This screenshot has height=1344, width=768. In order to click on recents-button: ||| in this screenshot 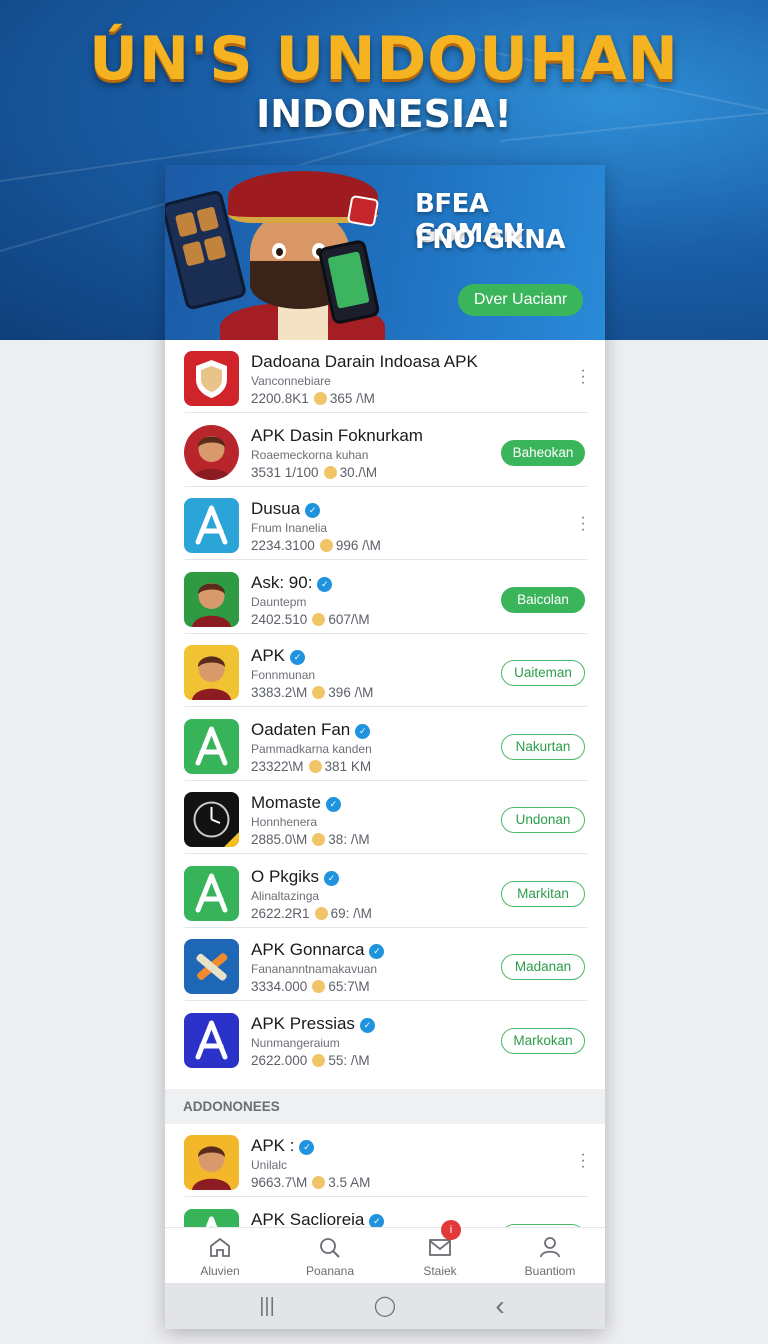, I will do `click(267, 1306)`.